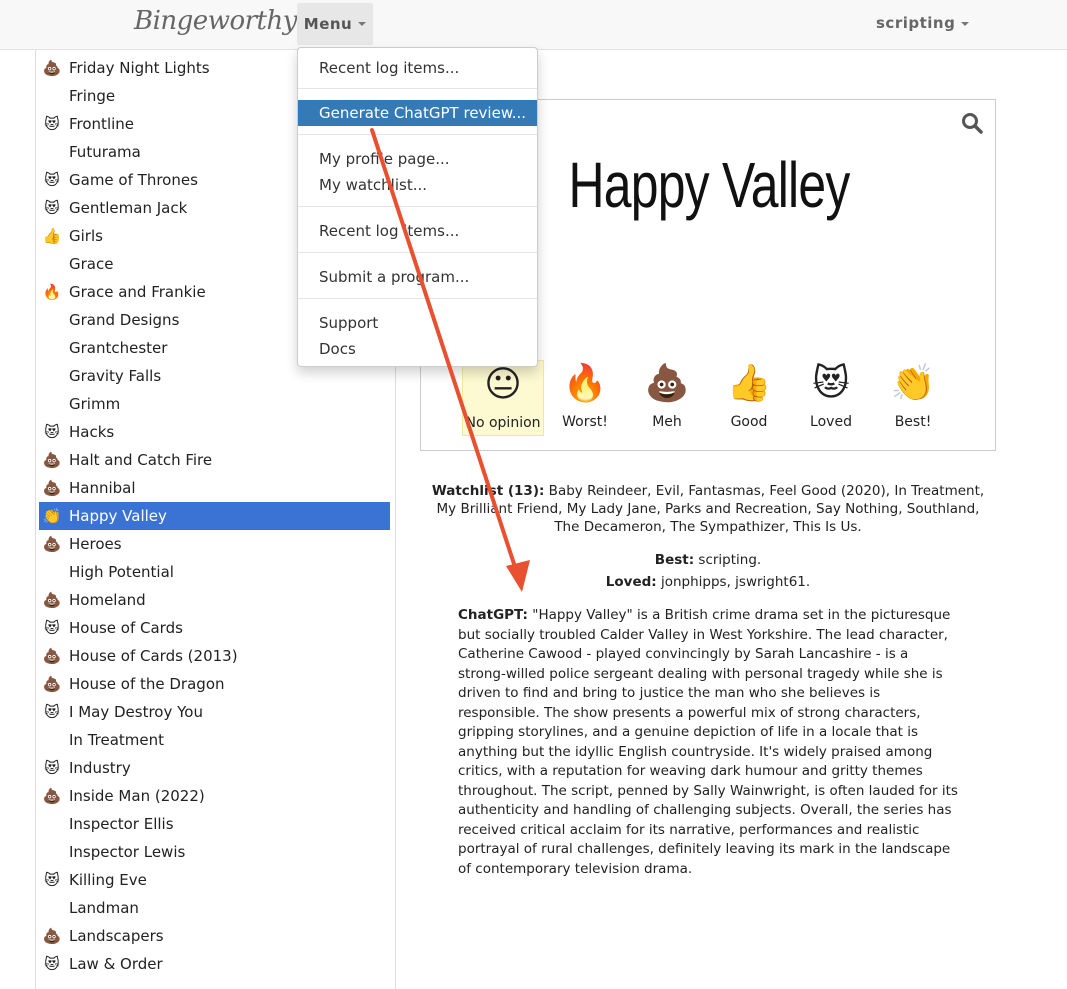 The width and height of the screenshot is (1067, 989). What do you see at coordinates (128, 208) in the screenshot?
I see `sidebar-item-label: Gentleman Jack` at bounding box center [128, 208].